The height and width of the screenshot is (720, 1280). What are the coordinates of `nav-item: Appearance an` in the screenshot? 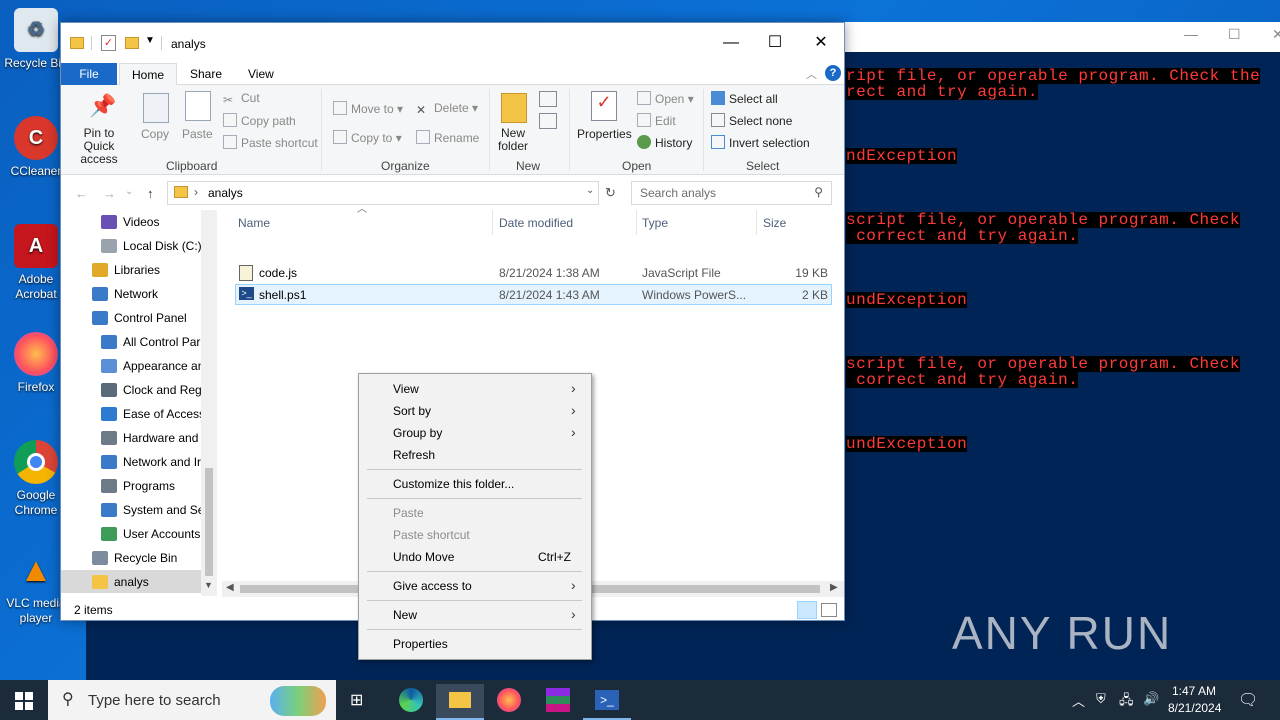 It's located at (132, 366).